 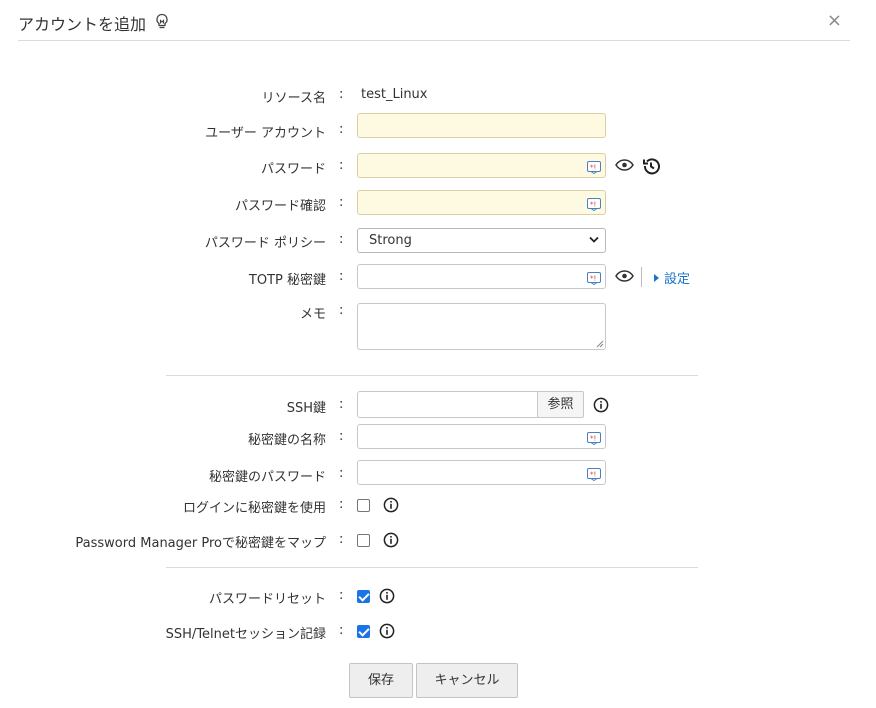 I want to click on ssh-key-label: SSH鍵, so click(x=306, y=408).